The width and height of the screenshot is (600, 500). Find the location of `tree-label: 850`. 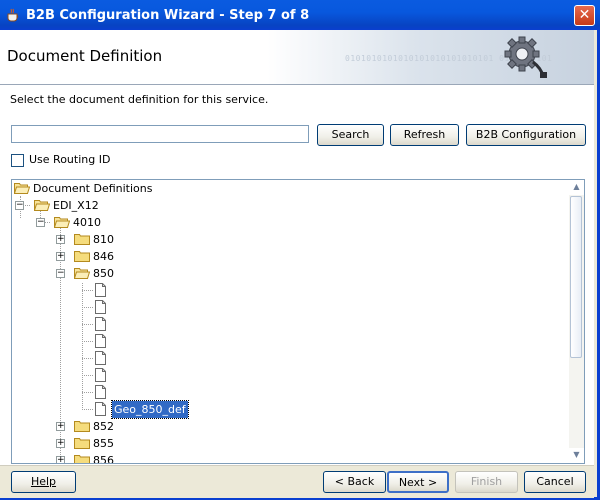

tree-label: 850 is located at coordinates (103, 273).